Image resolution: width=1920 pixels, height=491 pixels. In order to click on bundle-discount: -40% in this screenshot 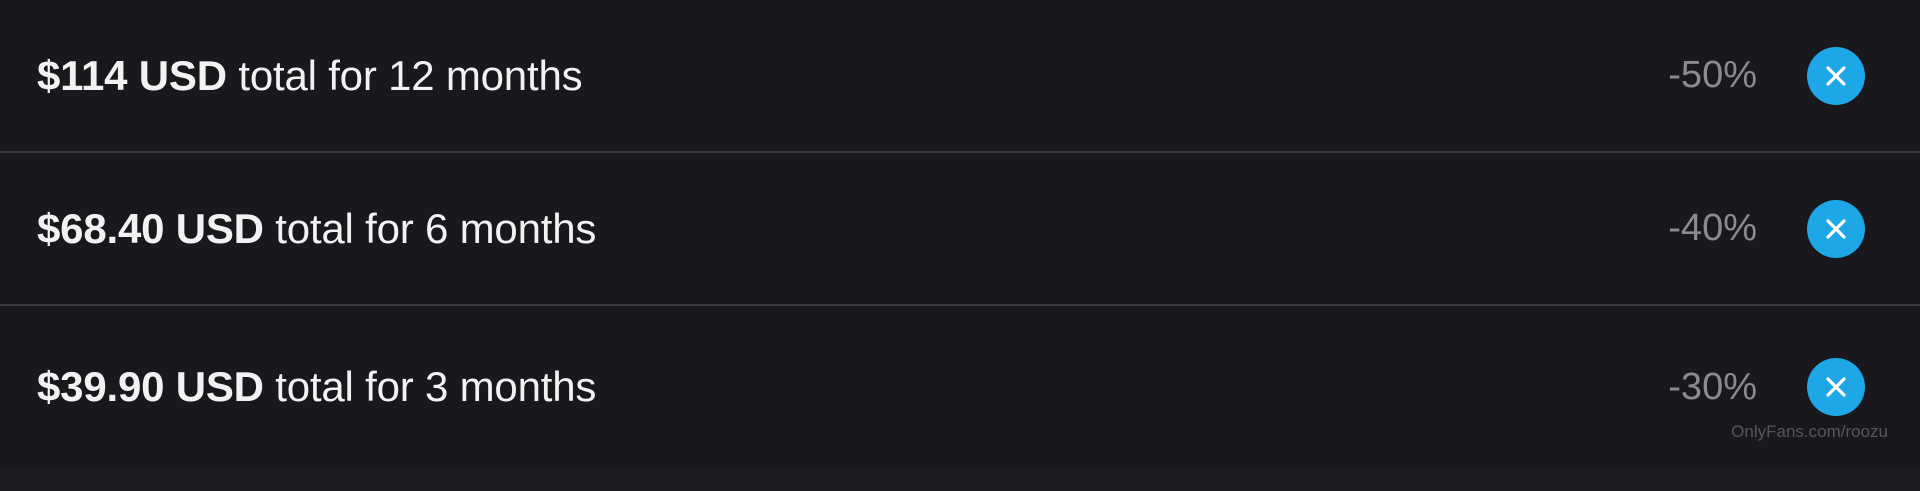, I will do `click(1712, 228)`.